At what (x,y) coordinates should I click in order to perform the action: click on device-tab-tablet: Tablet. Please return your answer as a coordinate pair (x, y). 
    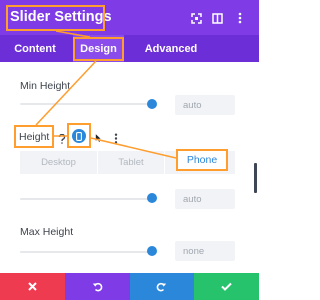
    Looking at the image, I should click on (131, 162).